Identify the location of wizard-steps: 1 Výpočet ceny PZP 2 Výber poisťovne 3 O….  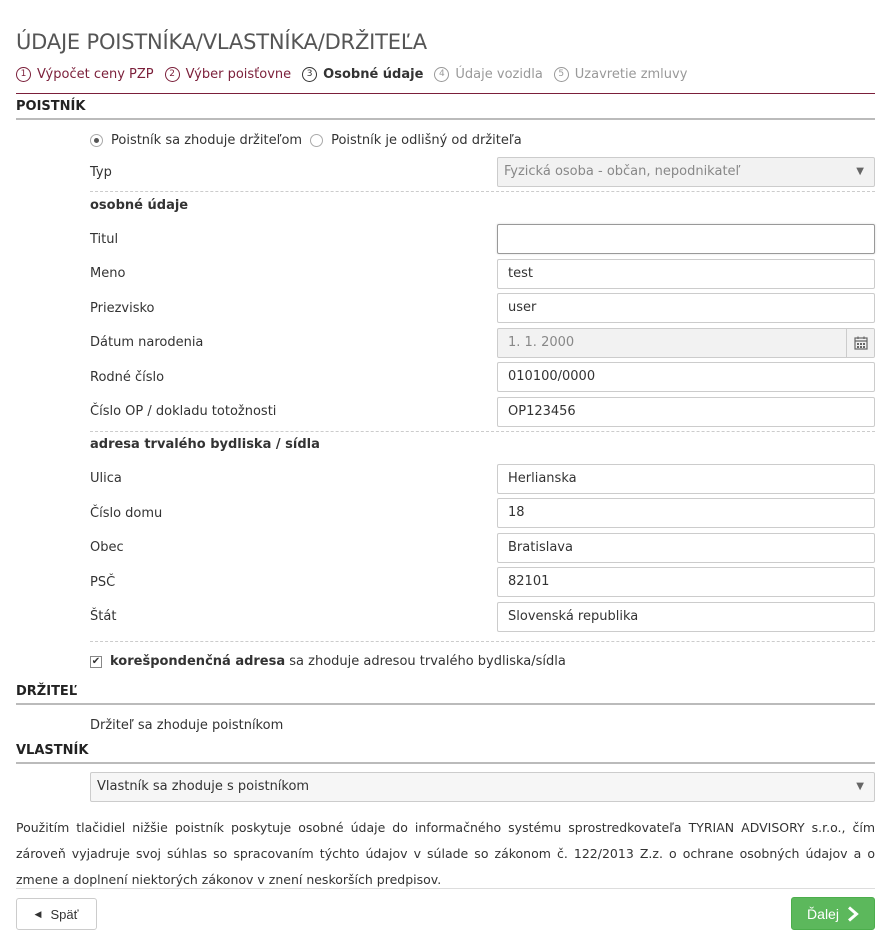
(357, 74).